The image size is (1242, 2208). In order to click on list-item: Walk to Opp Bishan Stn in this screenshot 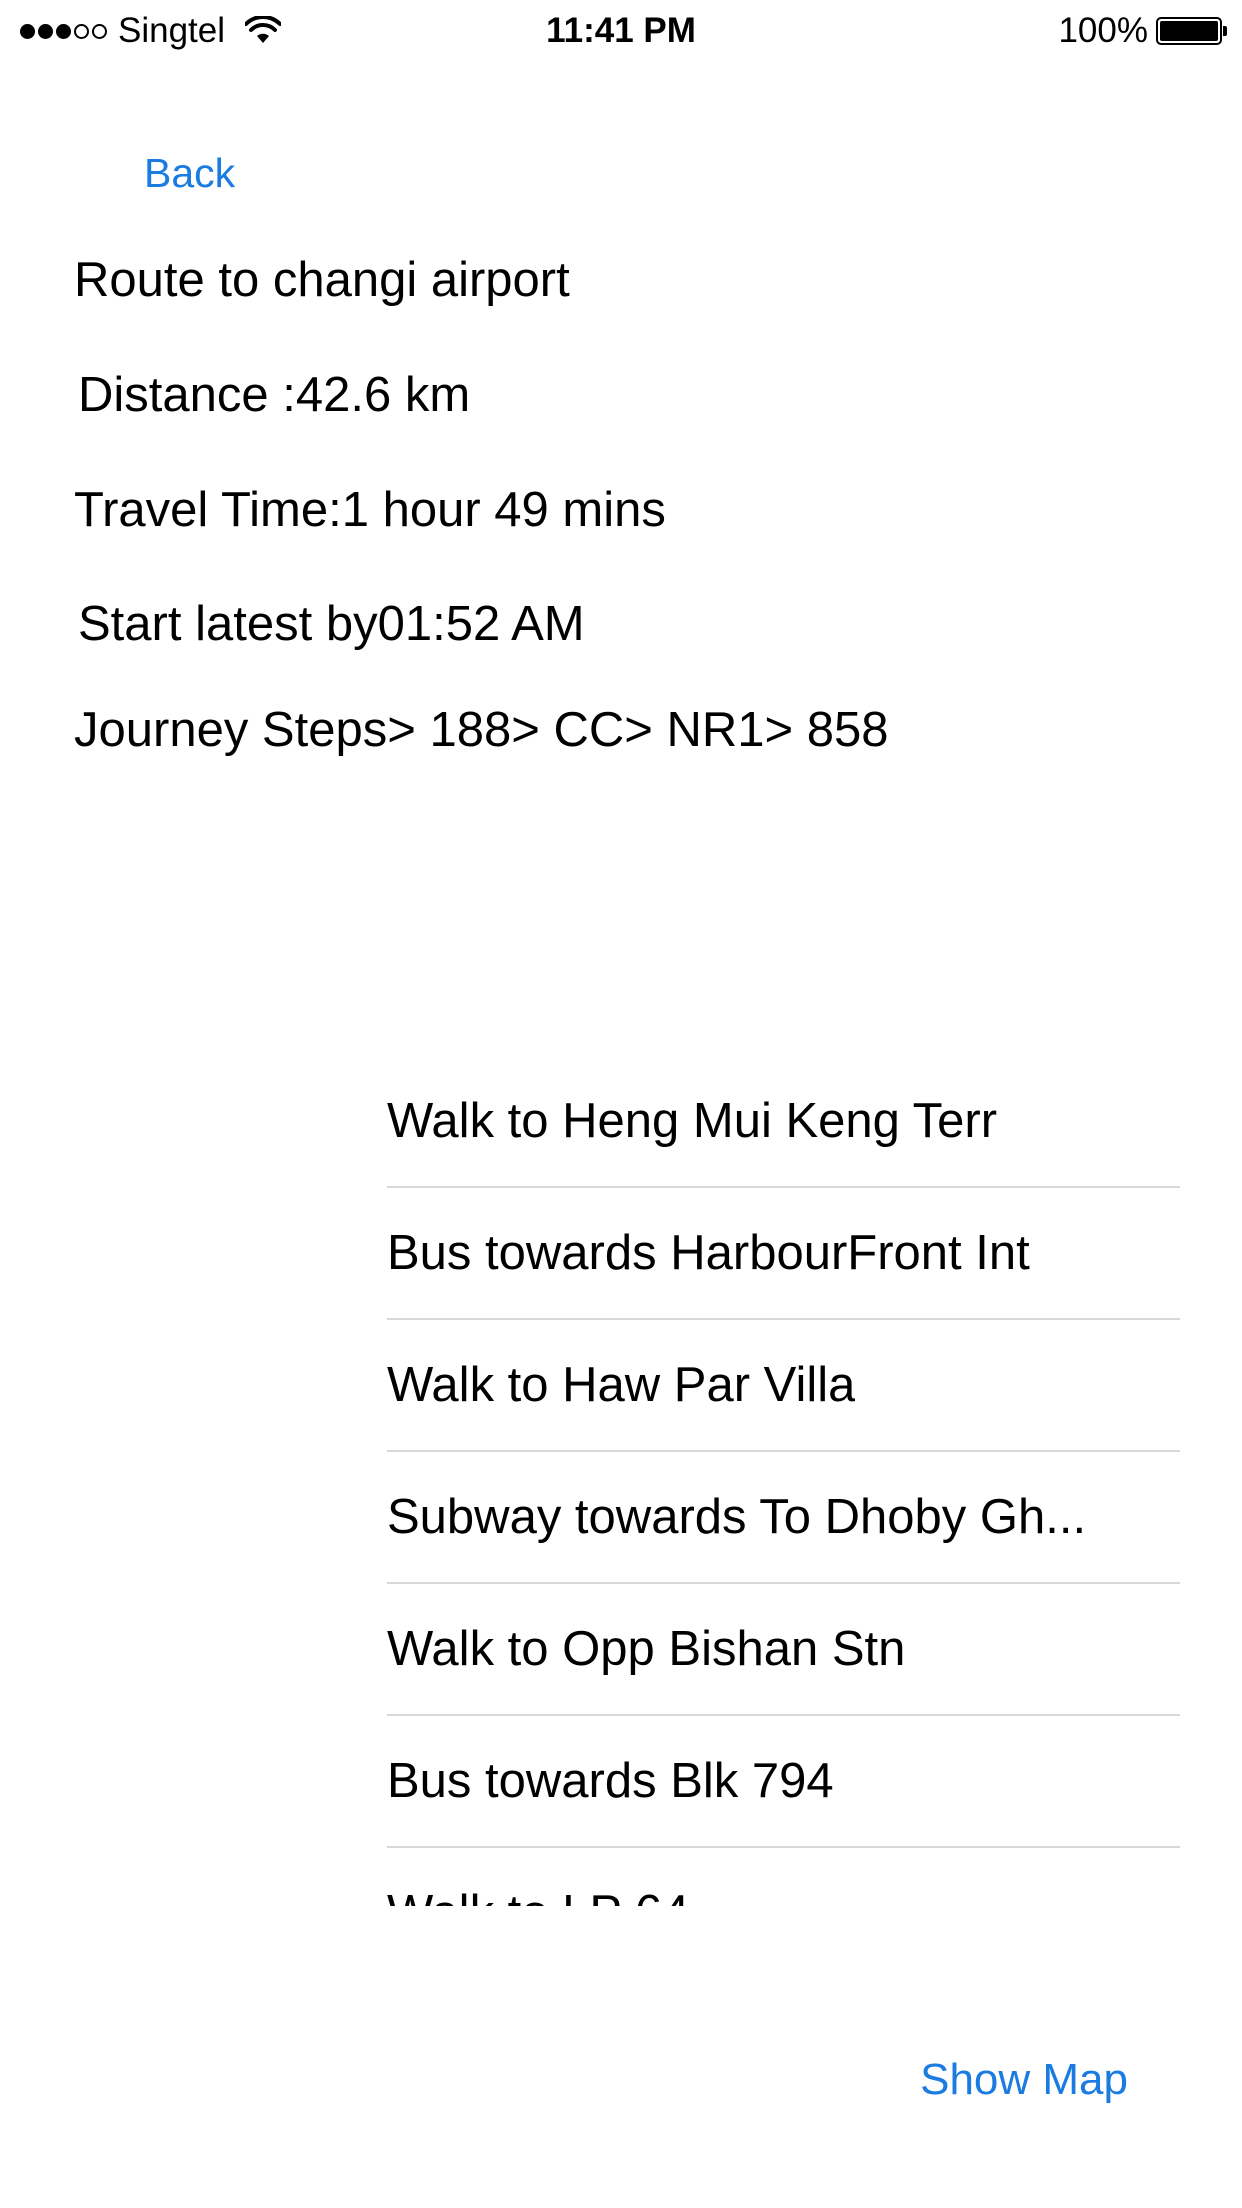, I will do `click(783, 1650)`.